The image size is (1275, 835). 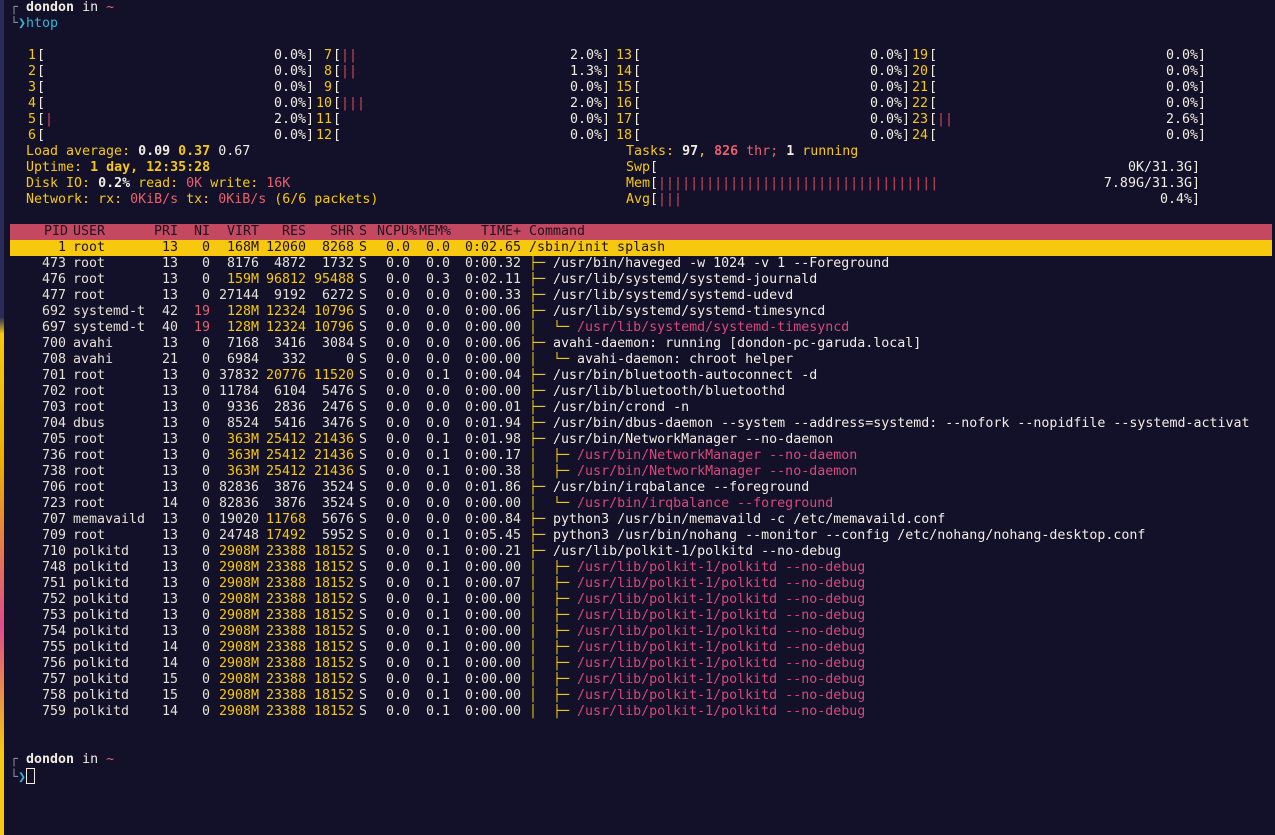 What do you see at coordinates (337, 263) in the screenshot?
I see `process-shr: 1732` at bounding box center [337, 263].